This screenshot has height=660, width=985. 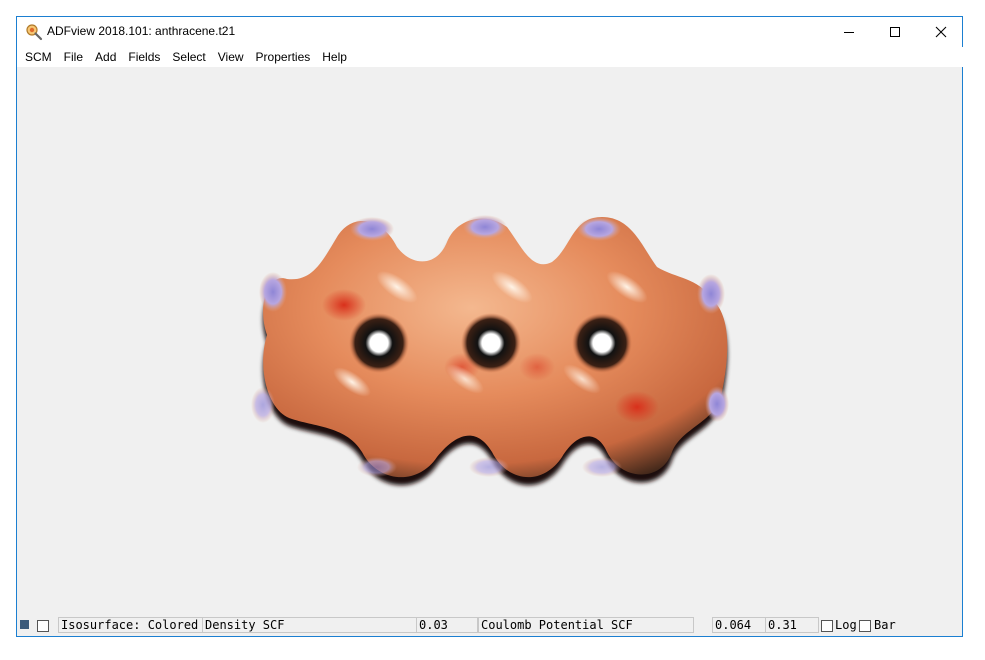 What do you see at coordinates (865, 626) in the screenshot?
I see `bar-checkbox` at bounding box center [865, 626].